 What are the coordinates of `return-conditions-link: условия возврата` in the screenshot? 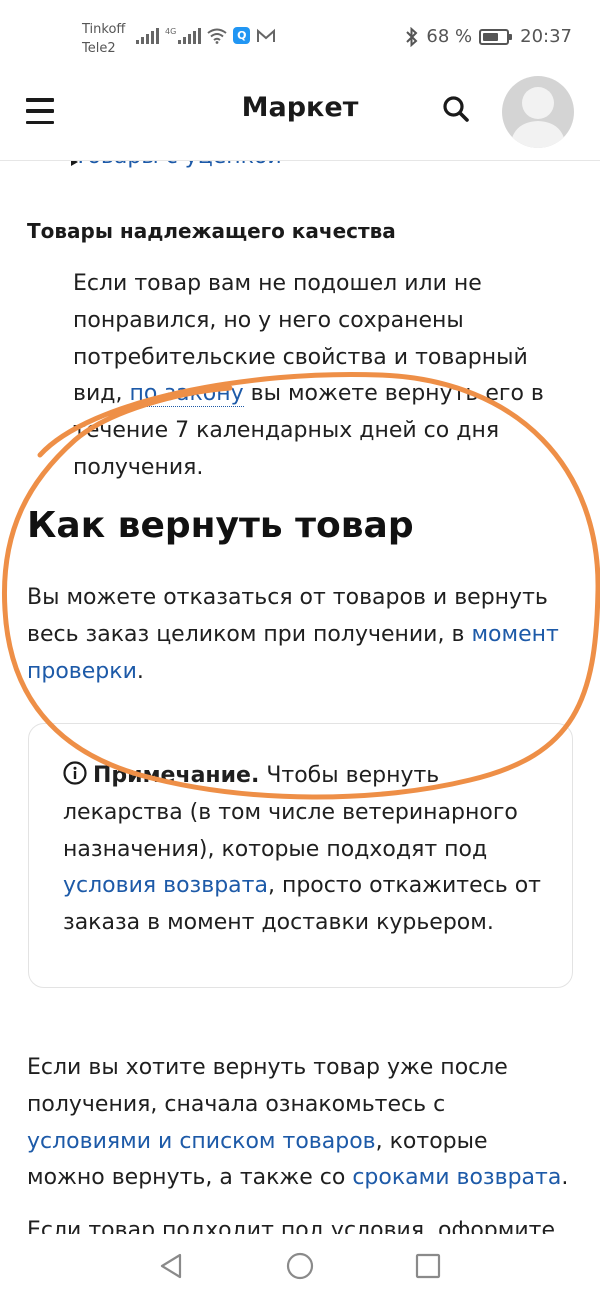 It's located at (165, 885).